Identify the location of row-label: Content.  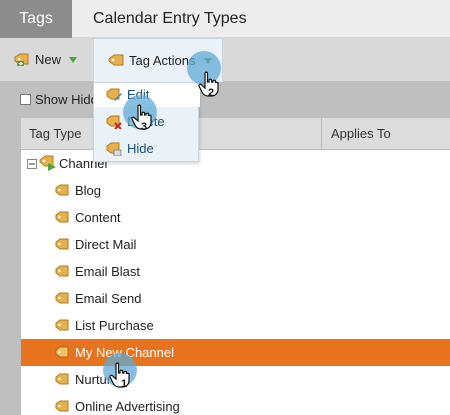
(98, 217).